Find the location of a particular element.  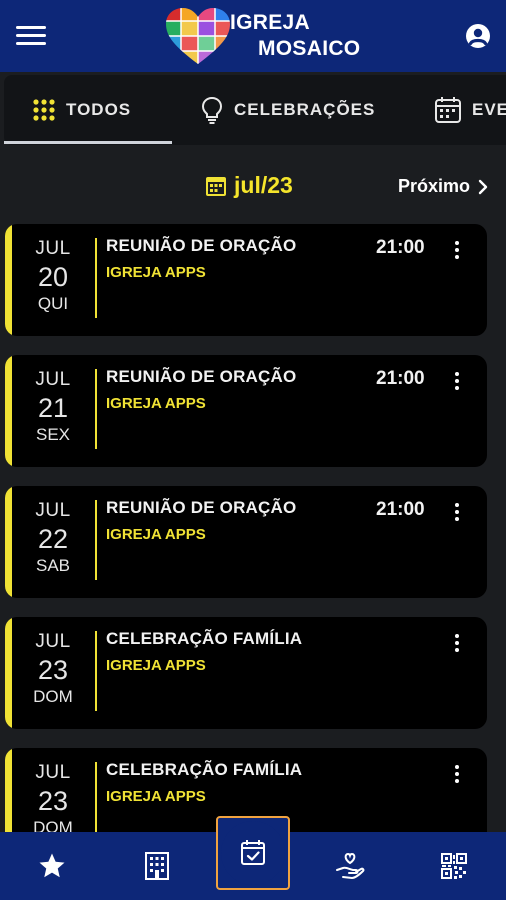

logo-line-2: MOSAICO is located at coordinates (309, 48).